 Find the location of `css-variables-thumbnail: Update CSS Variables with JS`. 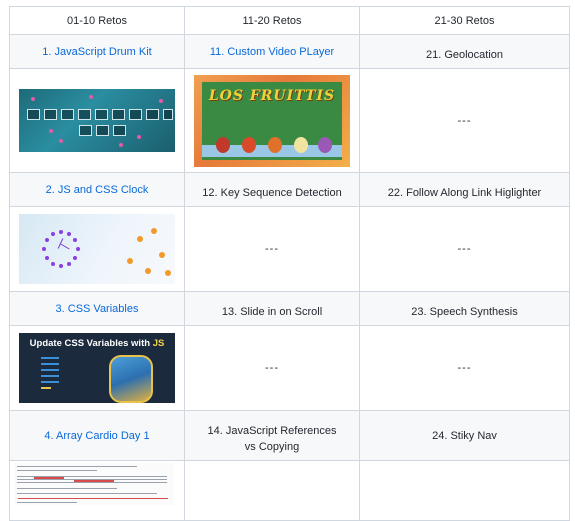

css-variables-thumbnail: Update CSS Variables with JS is located at coordinates (97, 368).